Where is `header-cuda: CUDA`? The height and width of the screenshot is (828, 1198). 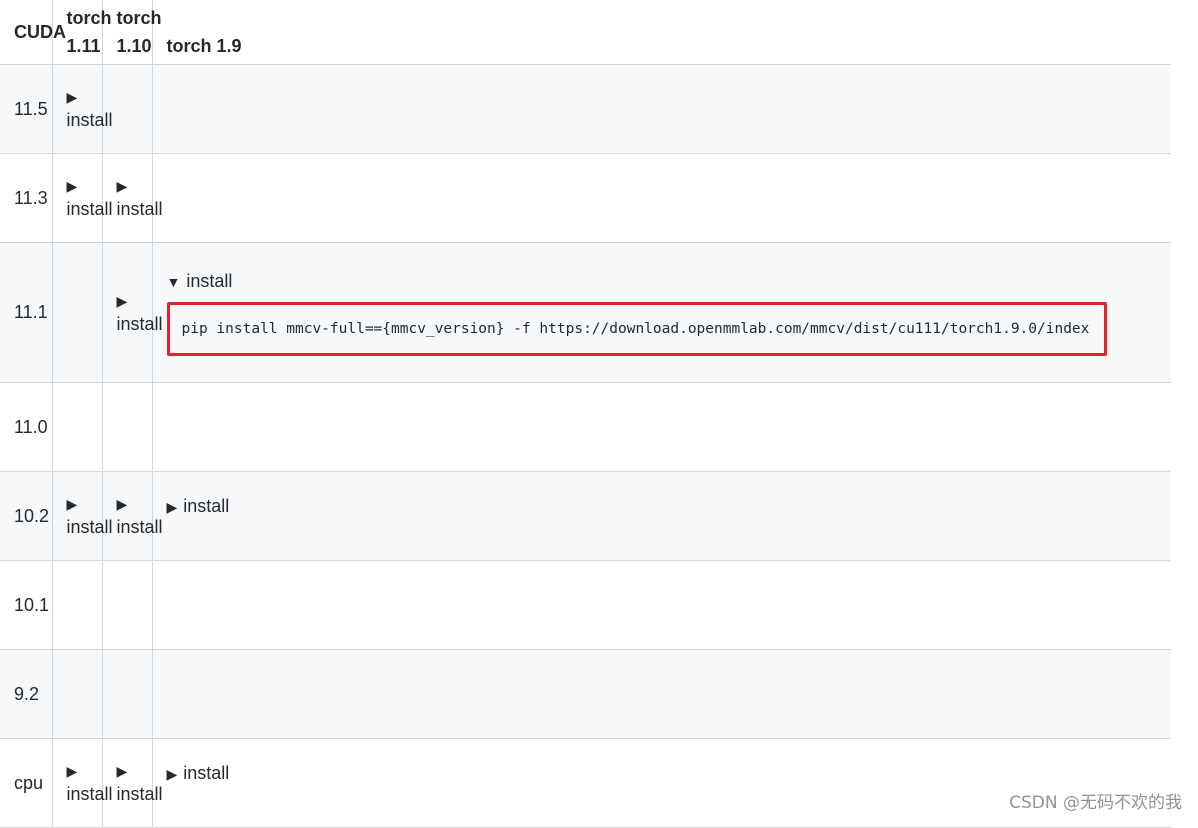 header-cuda: CUDA is located at coordinates (33, 32).